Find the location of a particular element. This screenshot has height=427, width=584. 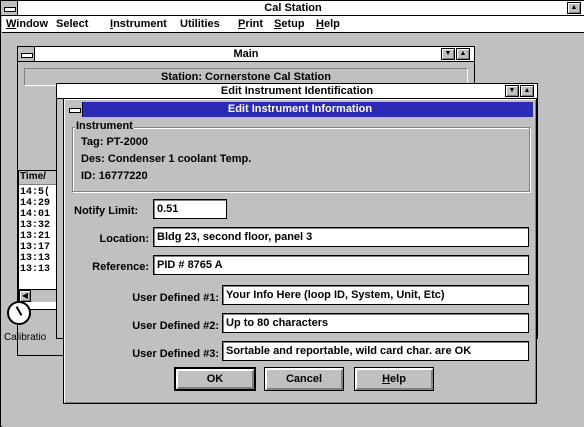

instrument-tag: Tag: PT-2000 is located at coordinates (115, 142).